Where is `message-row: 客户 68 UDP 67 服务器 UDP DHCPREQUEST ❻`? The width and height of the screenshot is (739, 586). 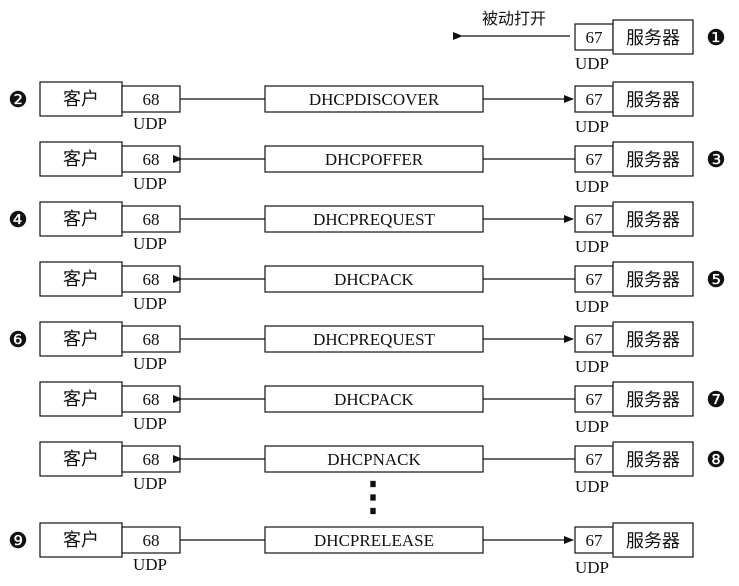 message-row: 客户 68 UDP 67 服务器 UDP DHCPREQUEST ❻ is located at coordinates (351, 348).